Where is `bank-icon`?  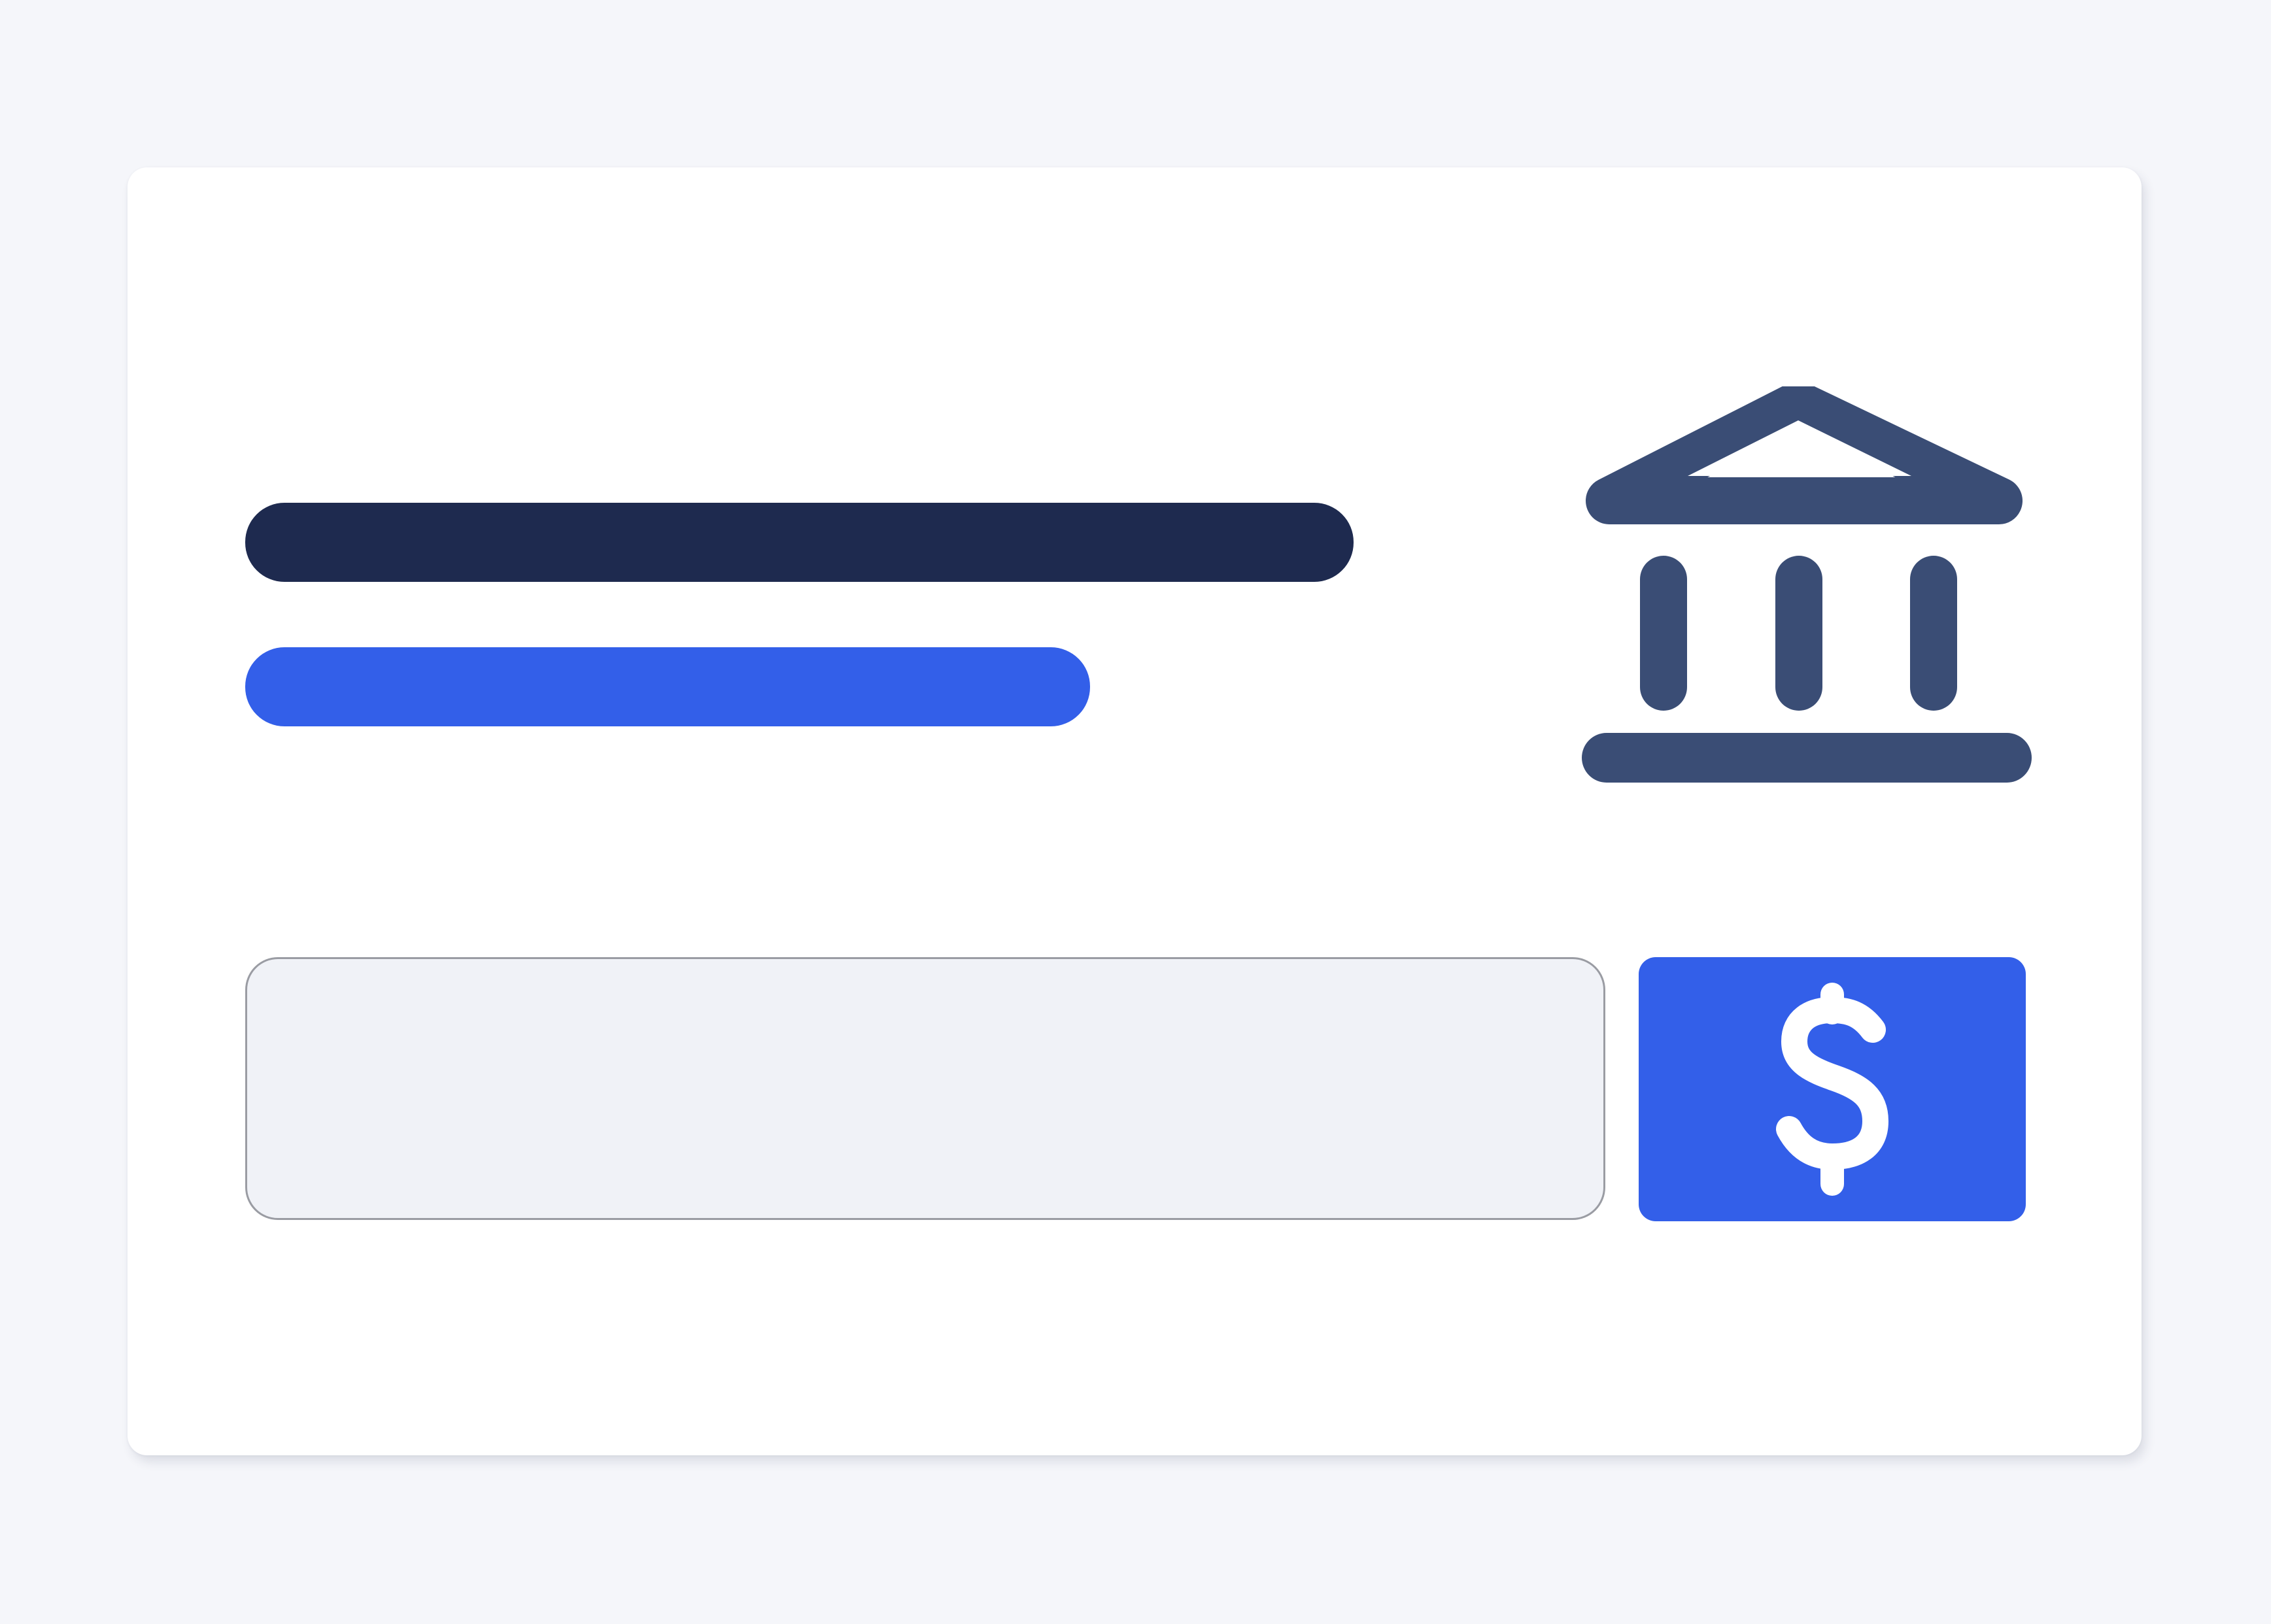
bank-icon is located at coordinates (1807, 593).